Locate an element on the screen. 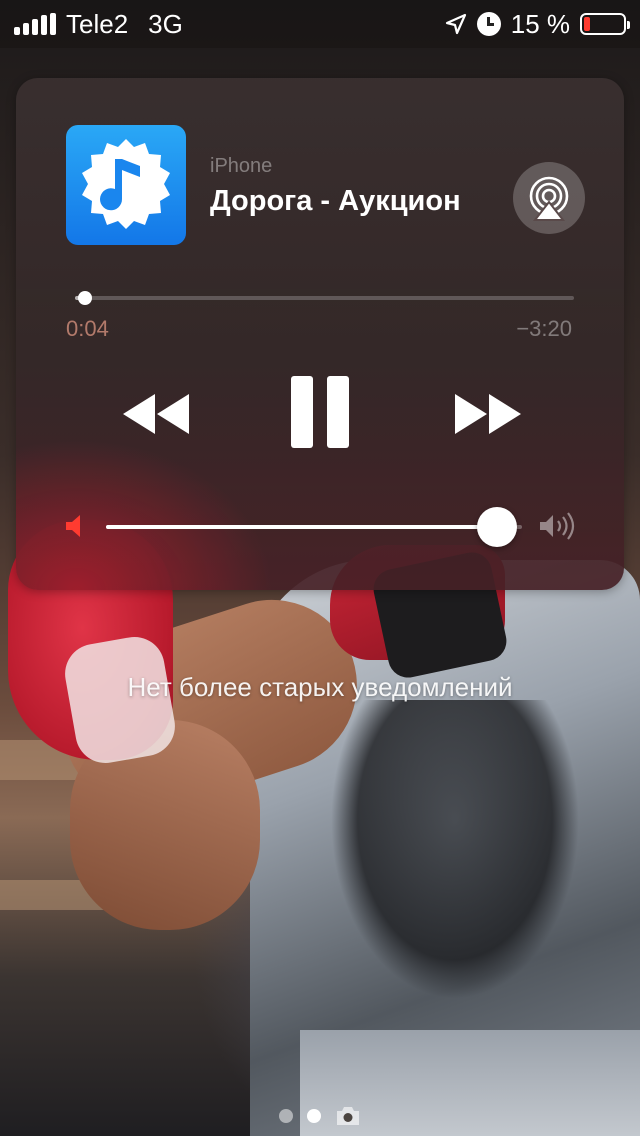 Image resolution: width=640 pixels, height=1136 pixels. alarm-icon is located at coordinates (488, 24).